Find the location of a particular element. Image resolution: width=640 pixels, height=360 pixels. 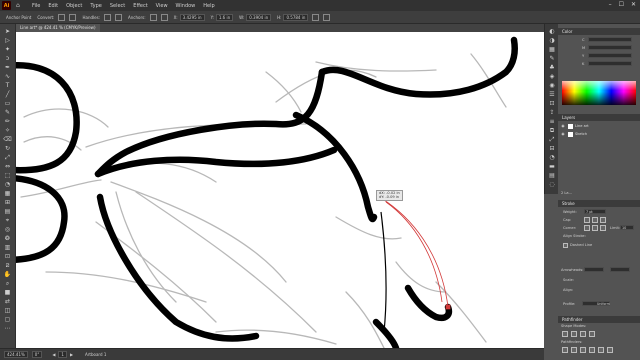

hand-tool-icon: ✋ is located at coordinates (7, 274).